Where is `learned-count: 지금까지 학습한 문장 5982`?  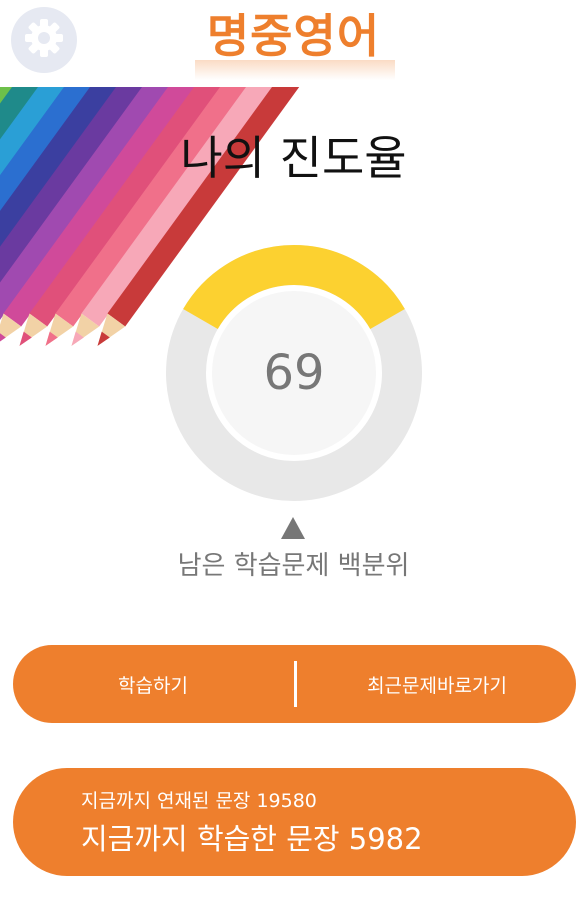
learned-count: 지금까지 학습한 문장 5982 is located at coordinates (252, 839).